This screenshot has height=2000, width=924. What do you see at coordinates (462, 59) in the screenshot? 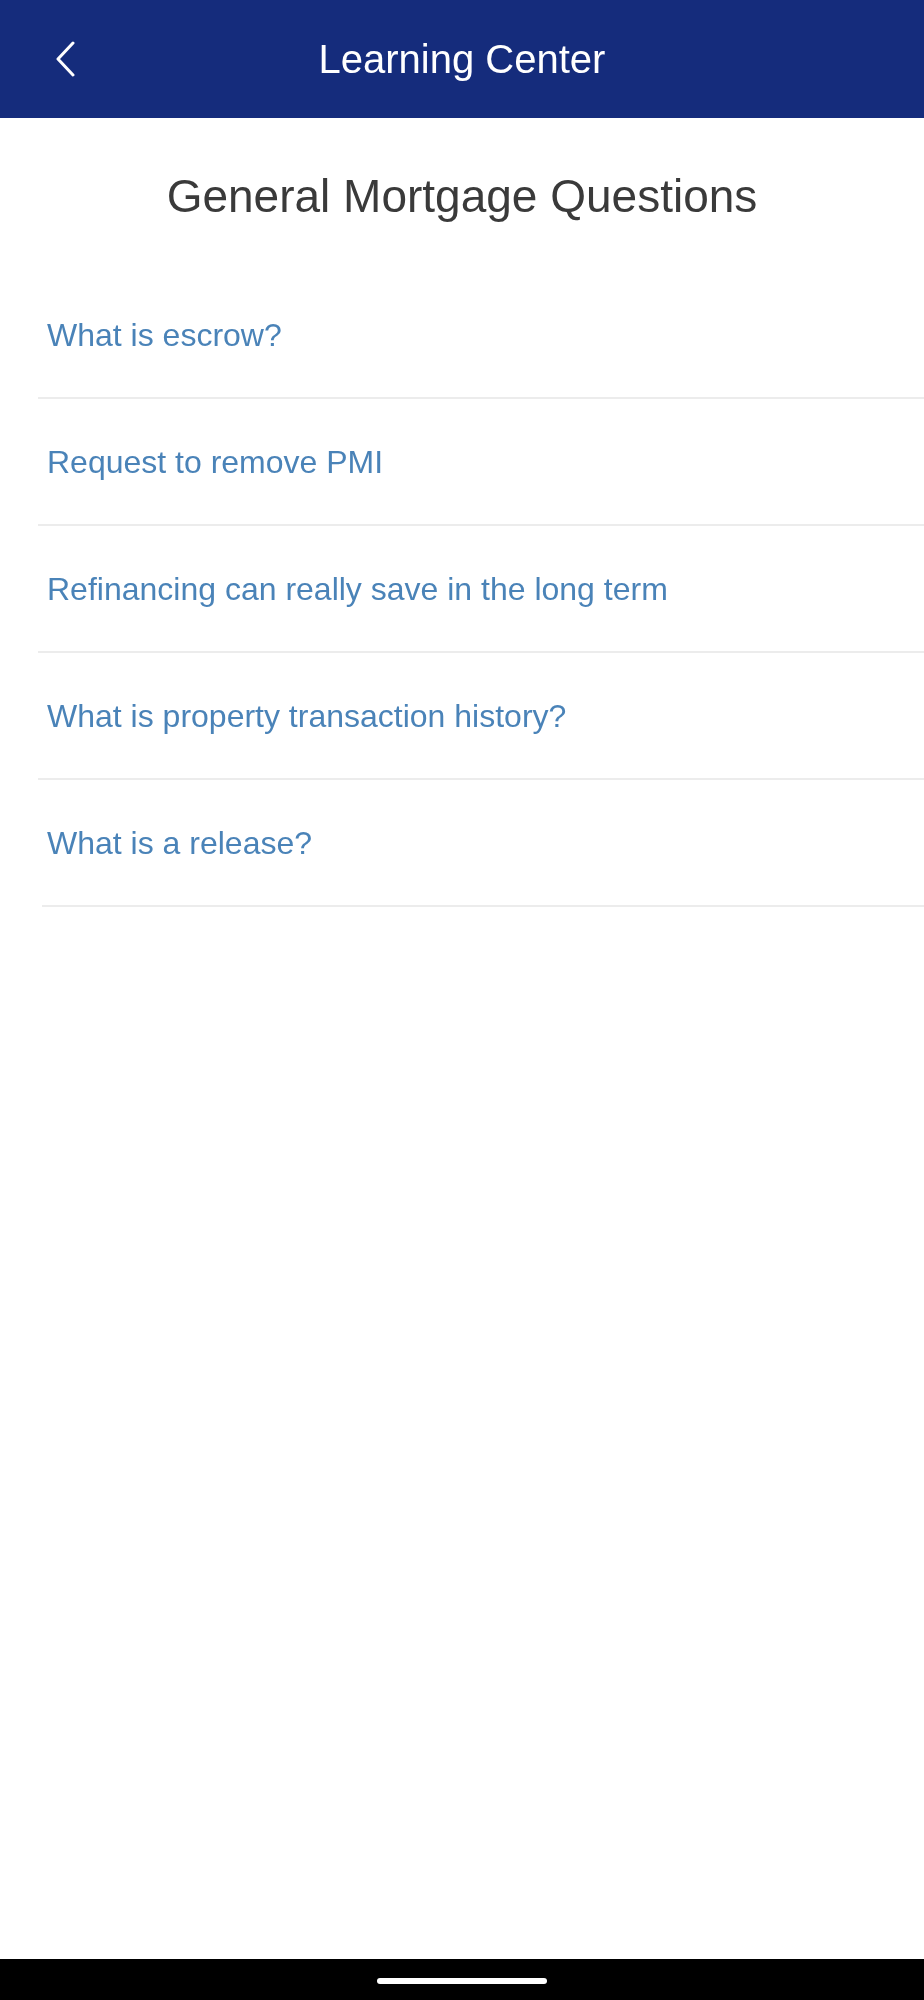
I see `page-title: Learning Center` at bounding box center [462, 59].